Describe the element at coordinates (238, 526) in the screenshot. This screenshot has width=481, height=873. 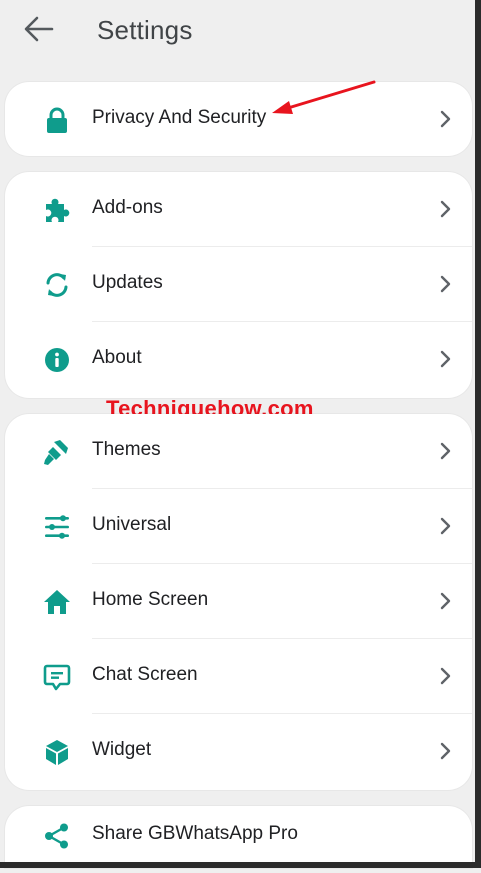
I see `settings-item-universal: Universal` at that location.